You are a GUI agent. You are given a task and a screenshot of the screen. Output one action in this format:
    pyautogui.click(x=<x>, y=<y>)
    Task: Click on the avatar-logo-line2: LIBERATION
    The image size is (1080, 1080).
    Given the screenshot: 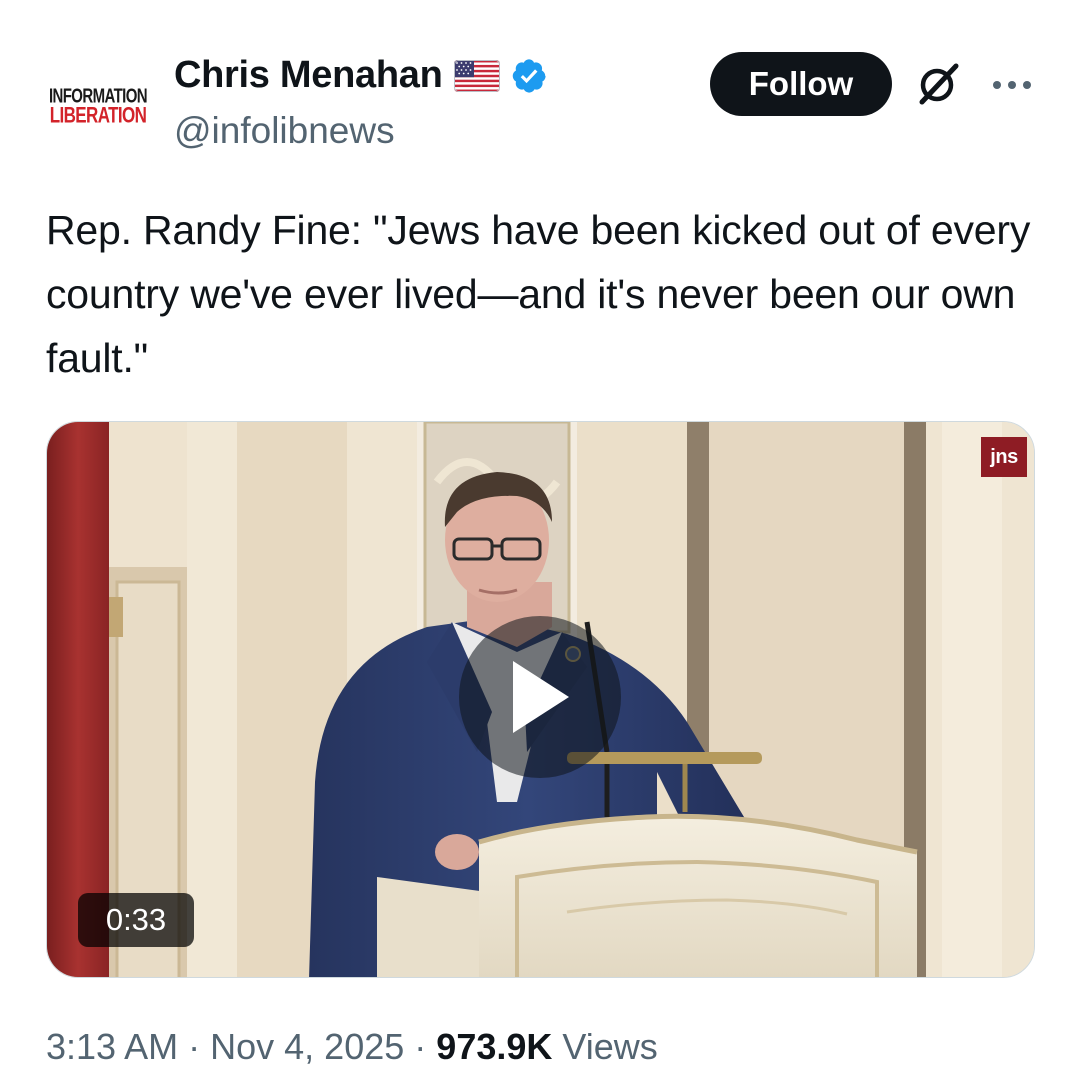 What is the action you would take?
    pyautogui.click(x=98, y=115)
    